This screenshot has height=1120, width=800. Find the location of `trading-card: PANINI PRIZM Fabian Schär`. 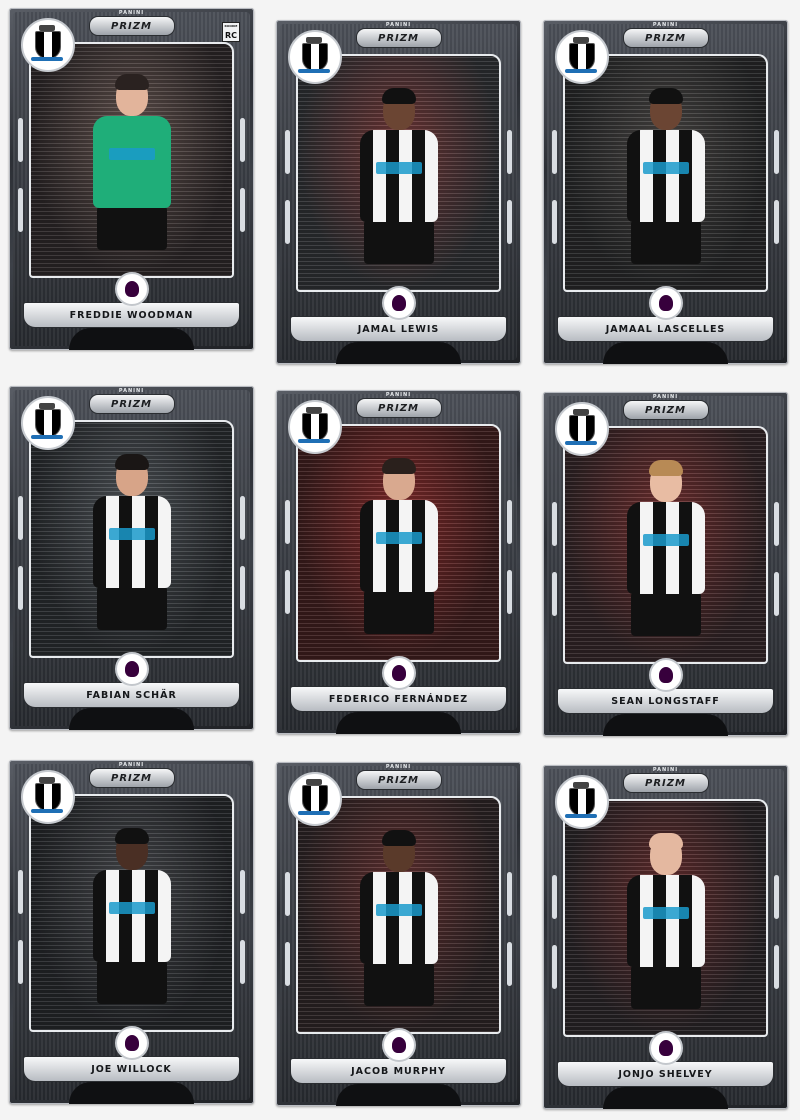

trading-card: PANINI PRIZM Fabian Schär is located at coordinates (131, 558).